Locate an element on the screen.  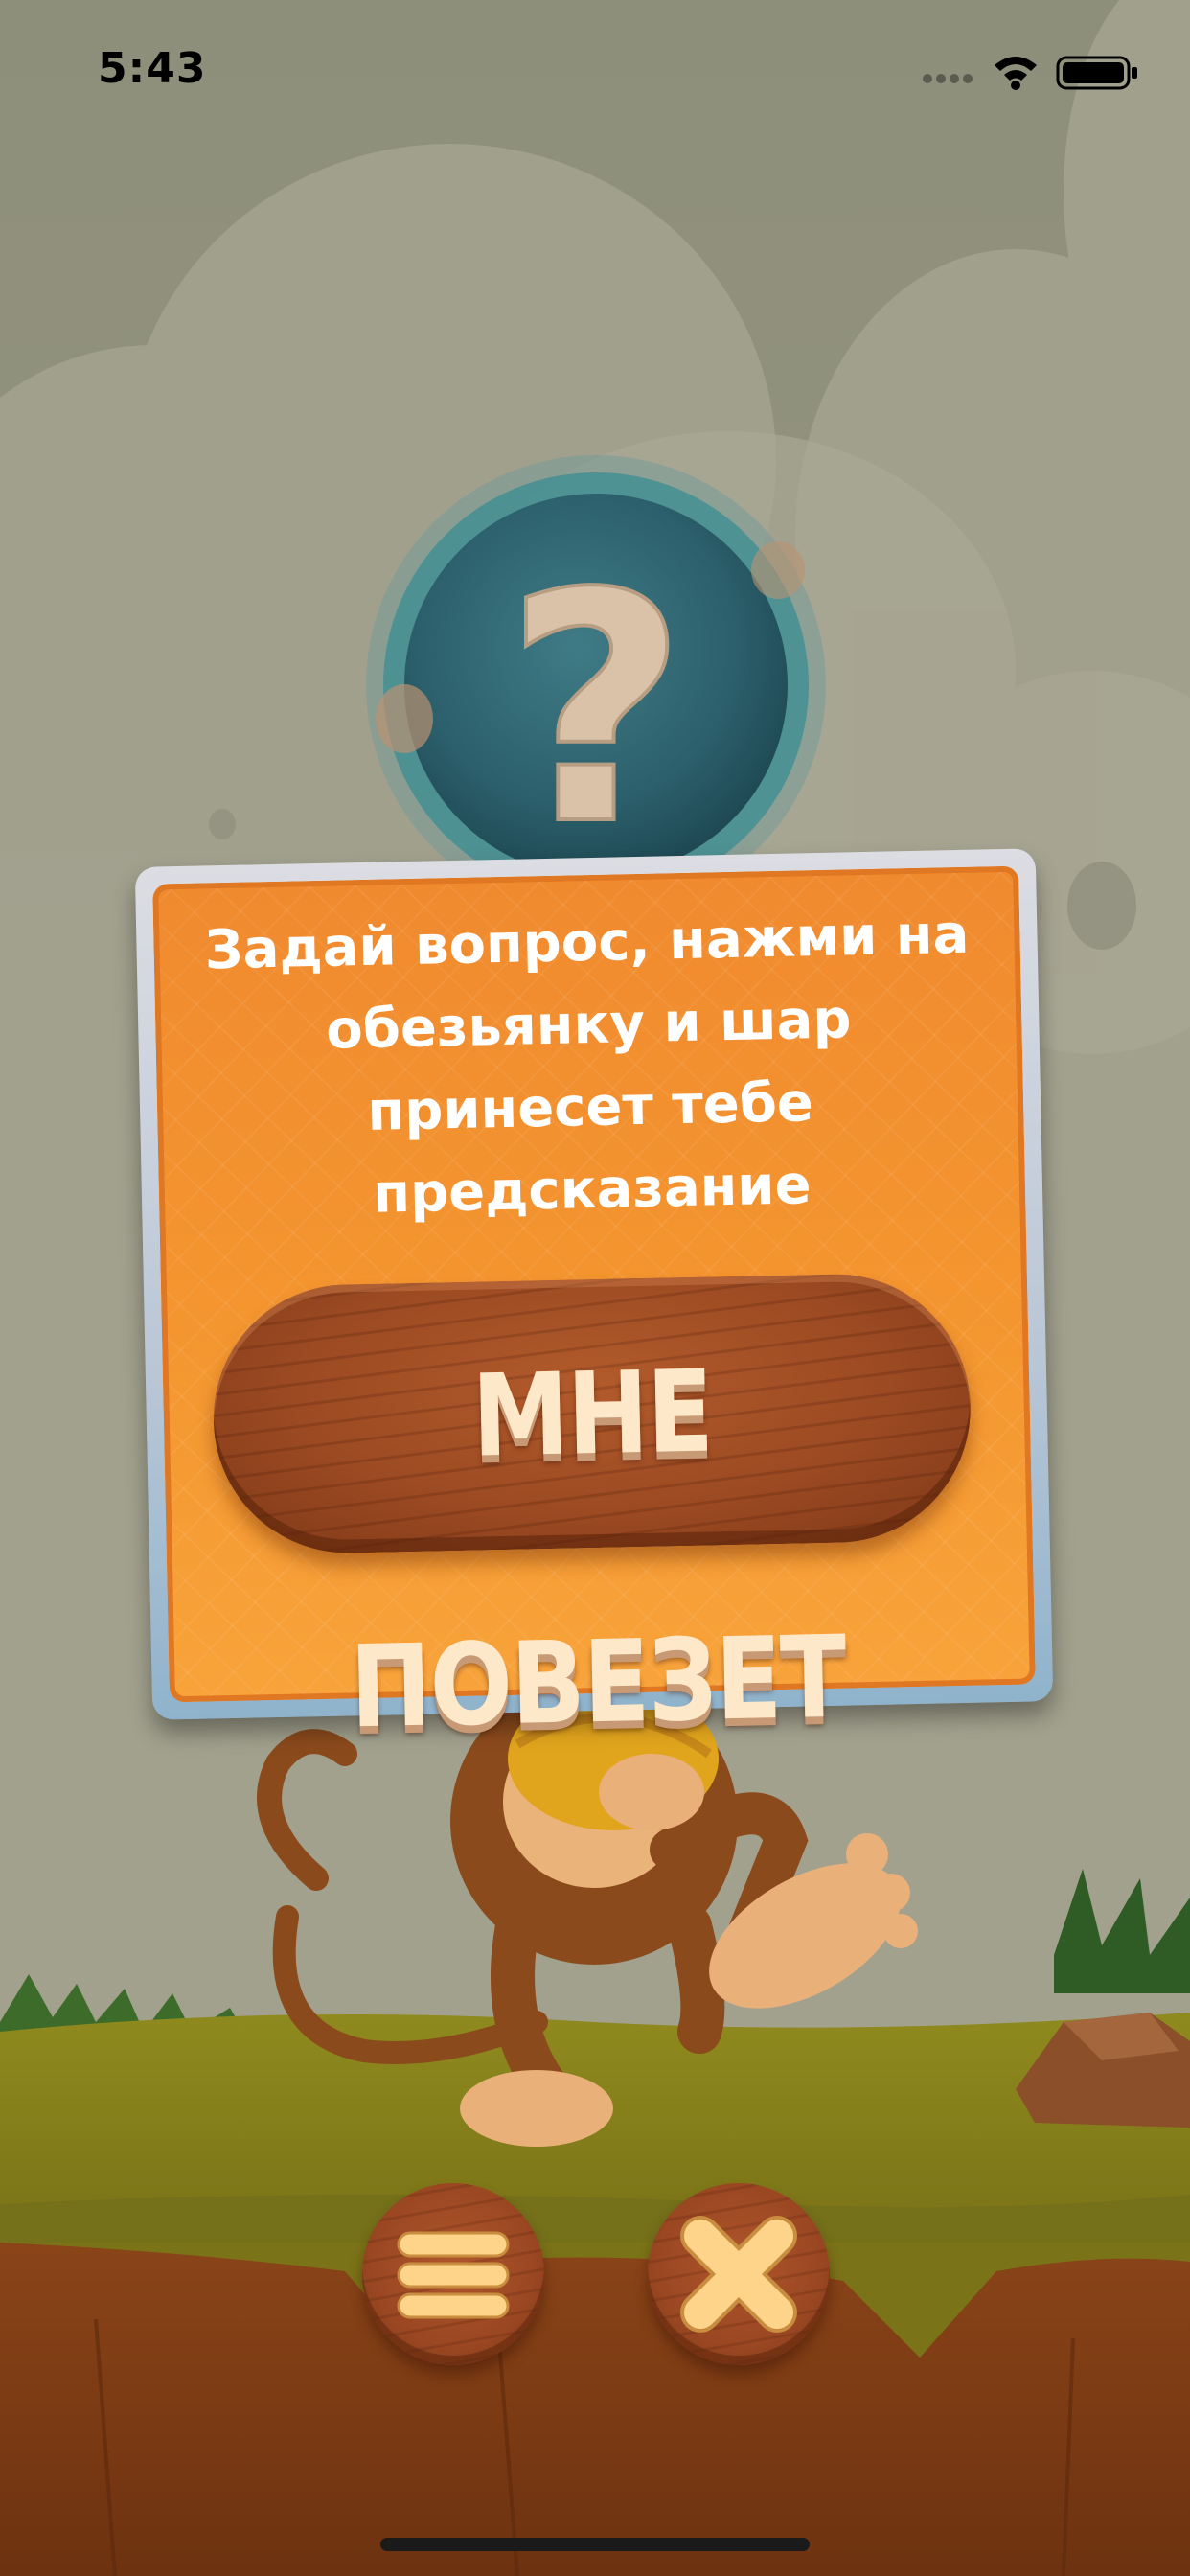
signal-icon is located at coordinates (948, 78).